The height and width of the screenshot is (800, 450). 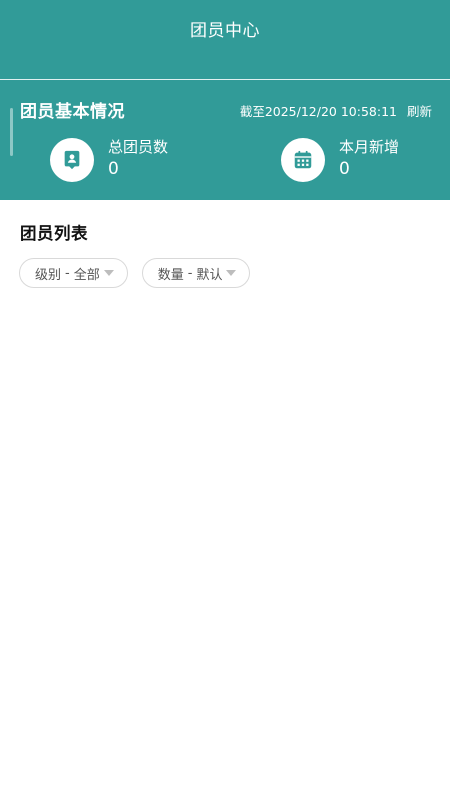 What do you see at coordinates (225, 31) in the screenshot?
I see `page-title: 团员中心` at bounding box center [225, 31].